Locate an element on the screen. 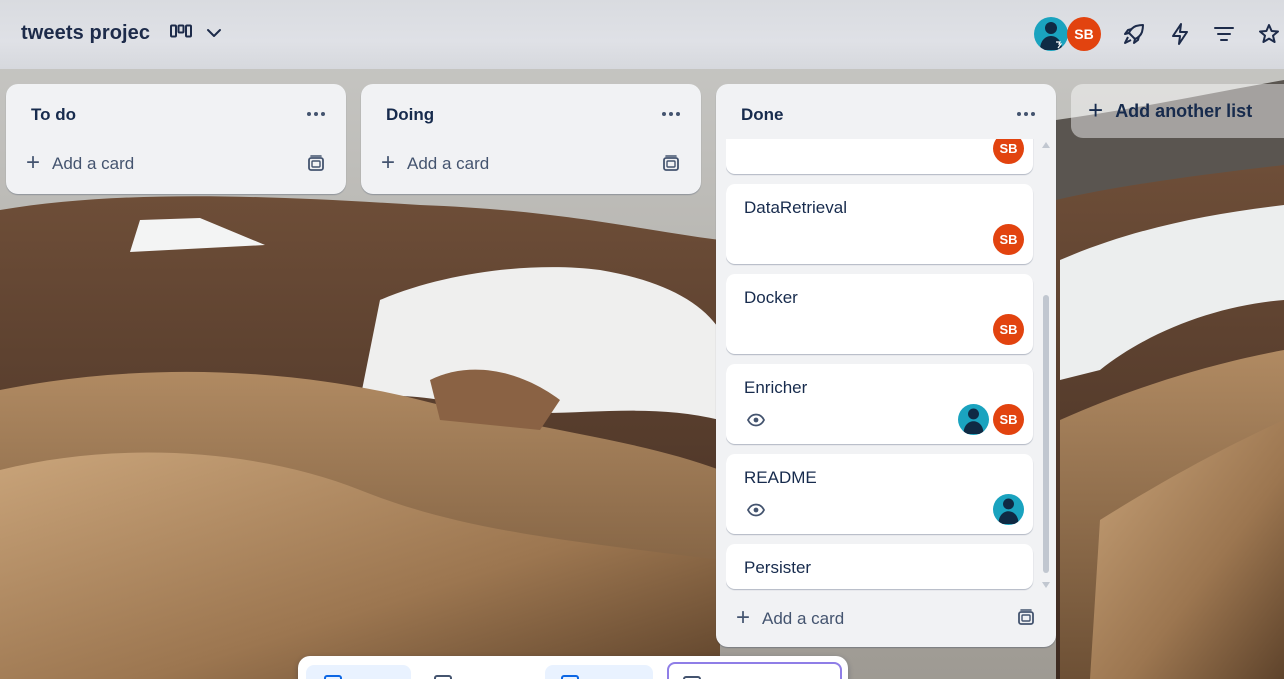 Image resolution: width=1284 pixels, height=679 pixels. add-another-list-button: + Add another list is located at coordinates (1177, 111).